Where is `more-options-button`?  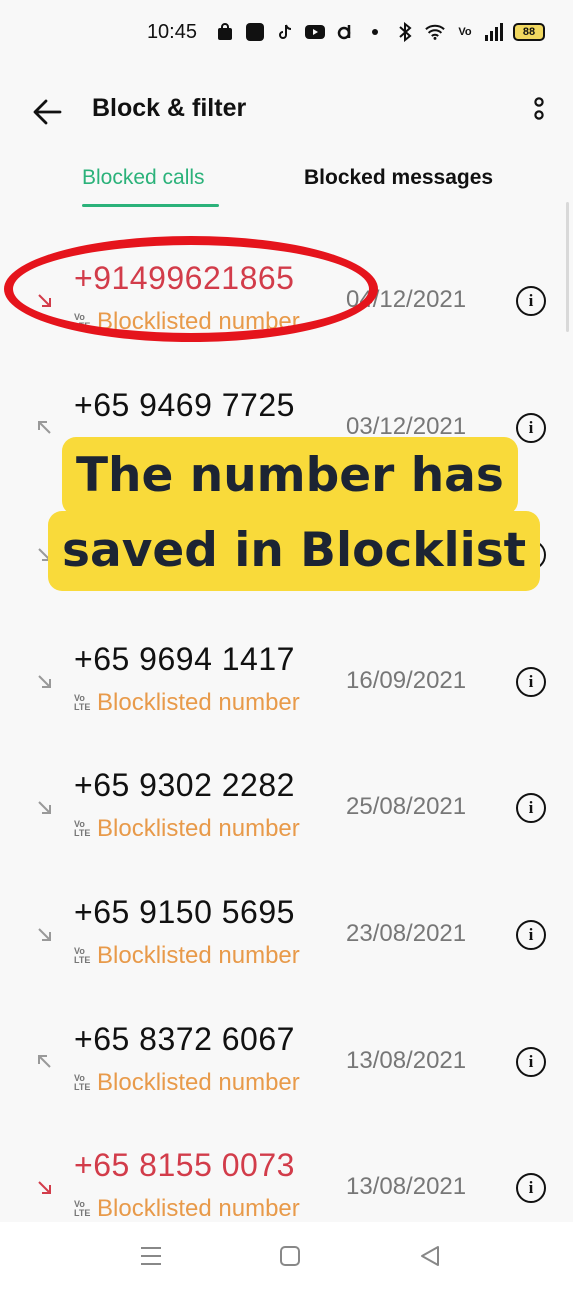
more-options-button is located at coordinates (539, 112).